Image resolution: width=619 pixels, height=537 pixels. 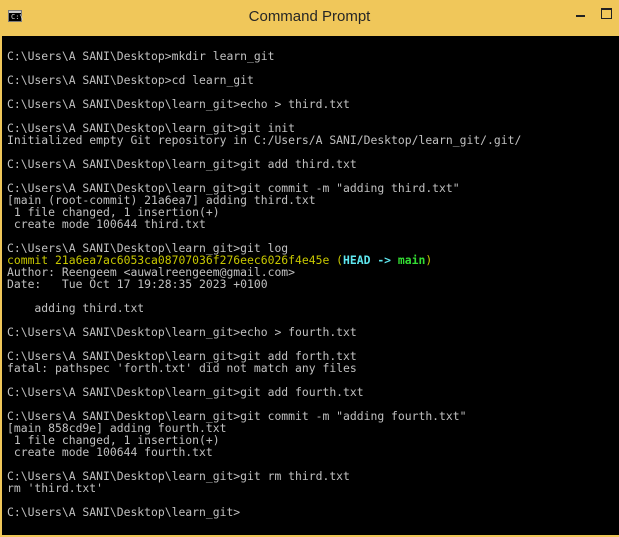 I want to click on console-text-segment: HEAD ->, so click(x=370, y=260).